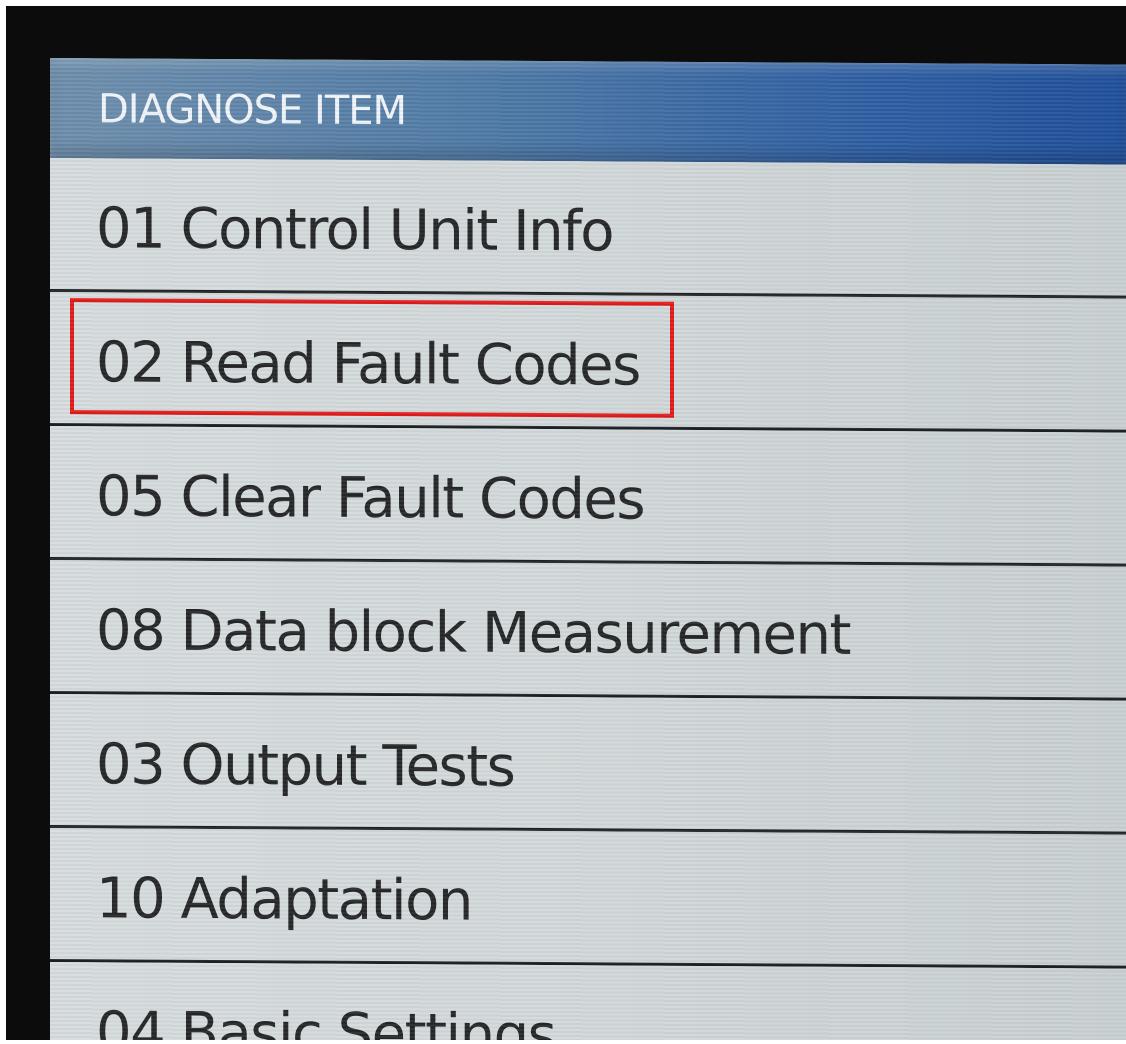 The width and height of the screenshot is (1126, 1044). What do you see at coordinates (588, 764) in the screenshot?
I see `menu-item-output-tests: 03 Output Tests` at bounding box center [588, 764].